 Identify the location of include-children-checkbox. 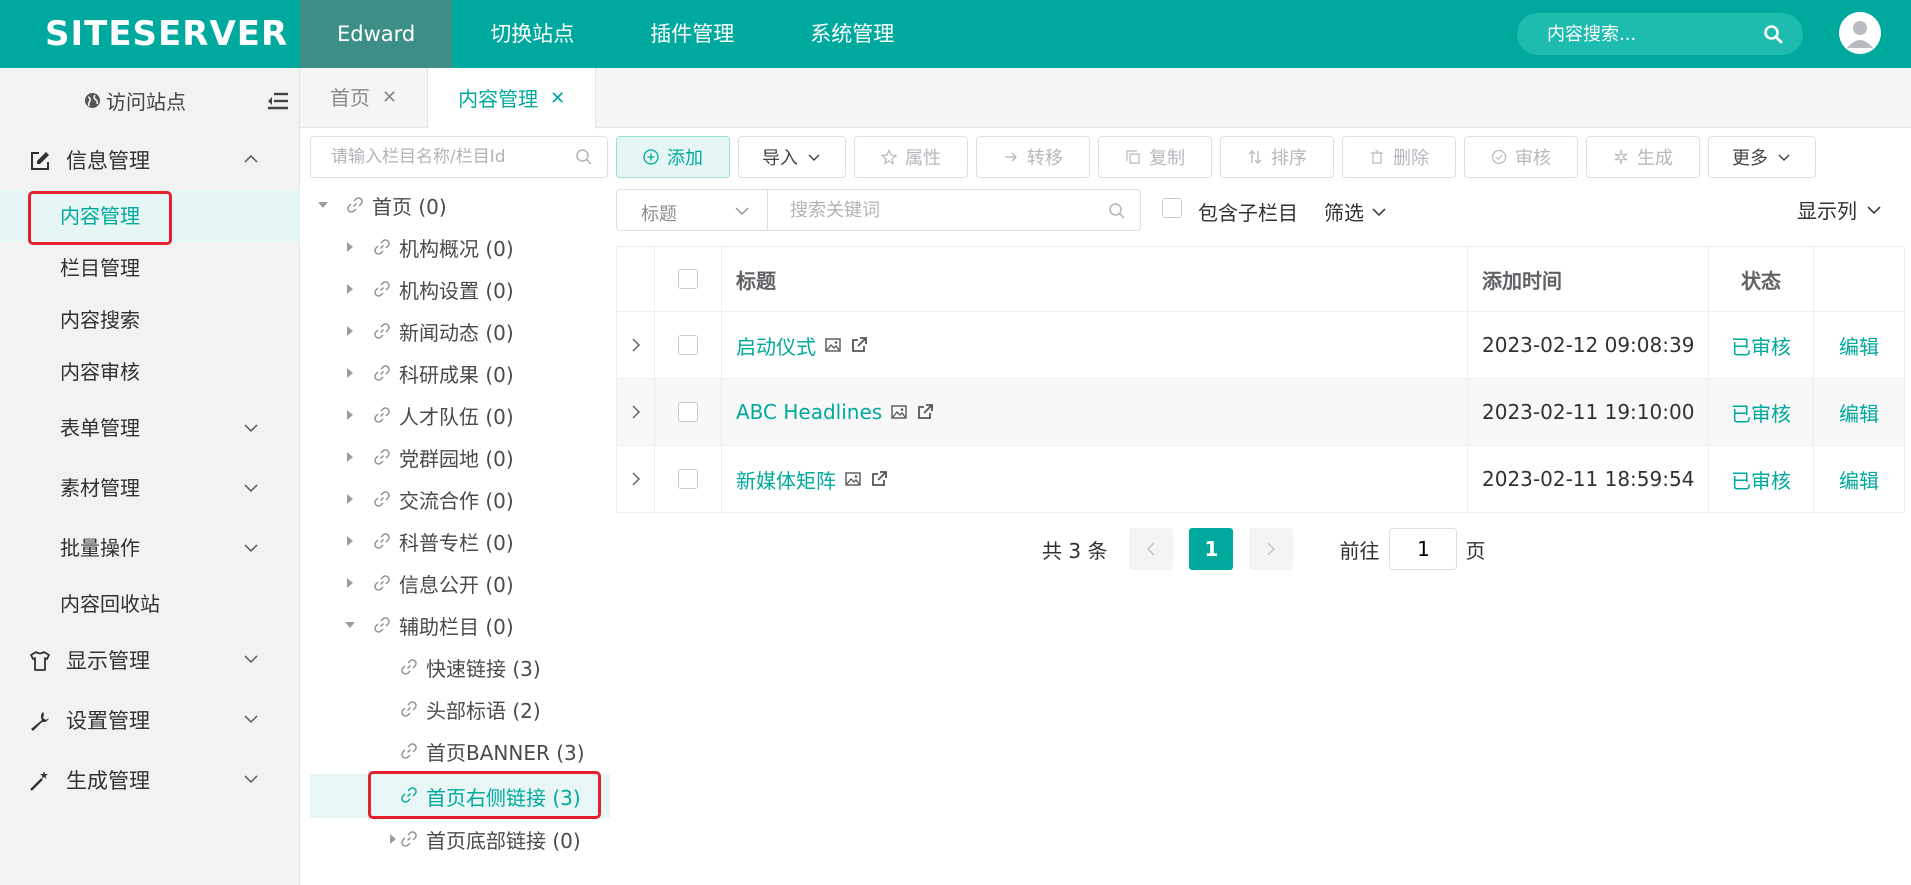
(1172, 208).